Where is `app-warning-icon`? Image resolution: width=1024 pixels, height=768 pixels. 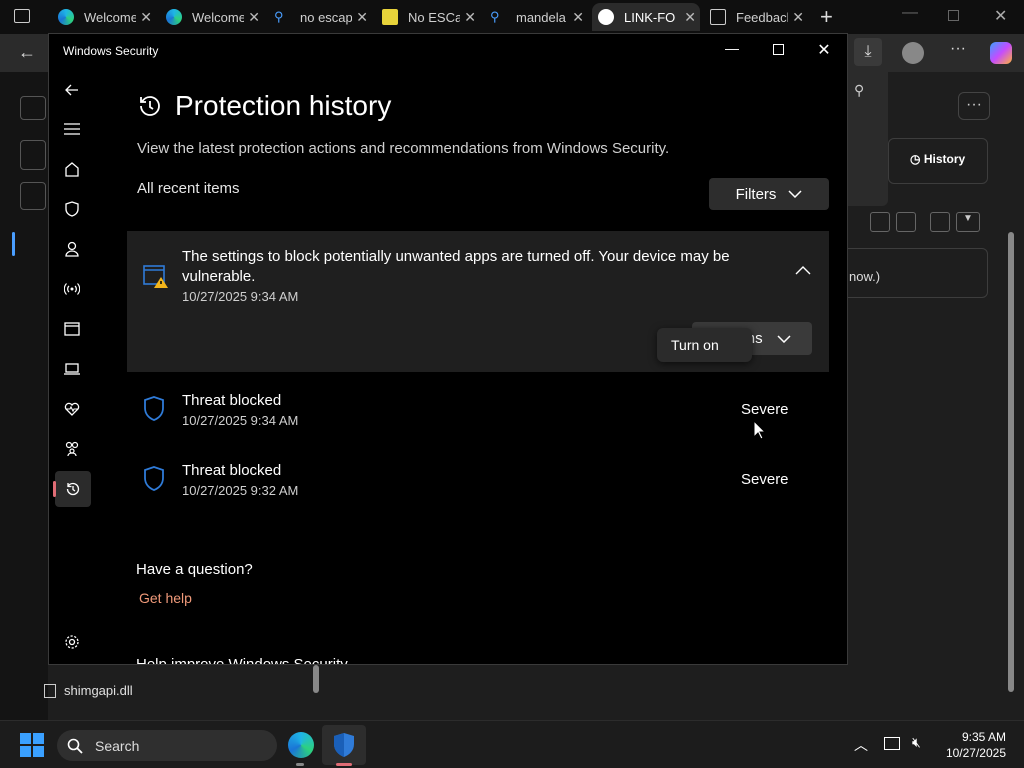 app-warning-icon is located at coordinates (155, 276).